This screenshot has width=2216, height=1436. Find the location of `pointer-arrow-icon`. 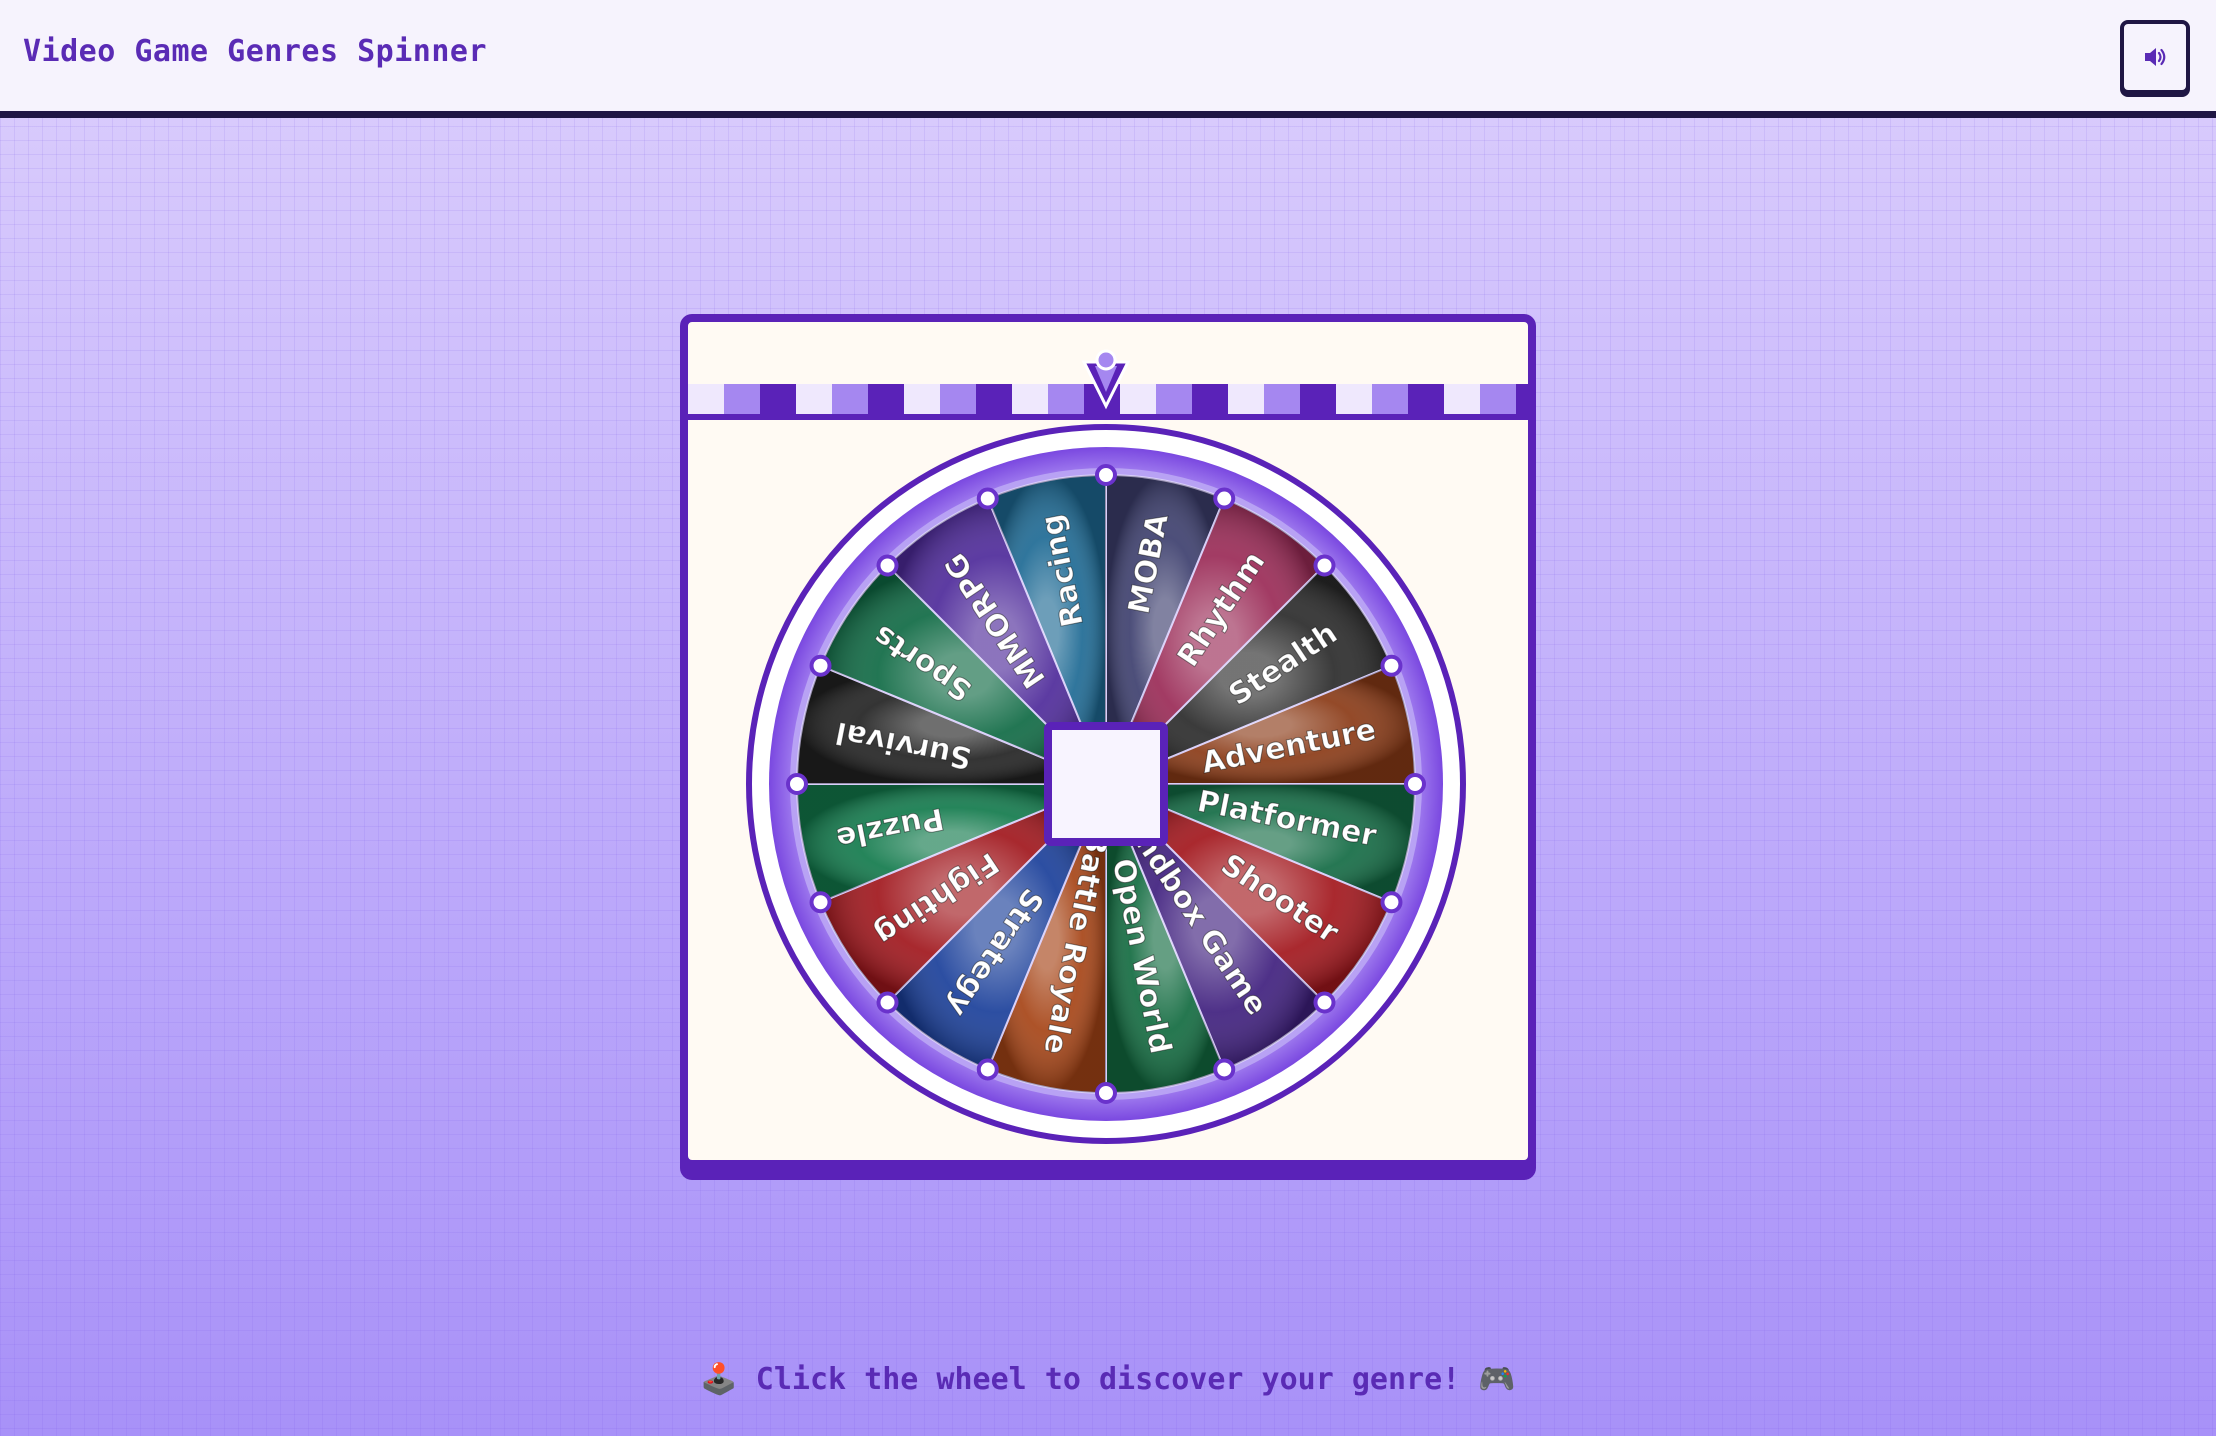

pointer-arrow-icon is located at coordinates (1106, 379).